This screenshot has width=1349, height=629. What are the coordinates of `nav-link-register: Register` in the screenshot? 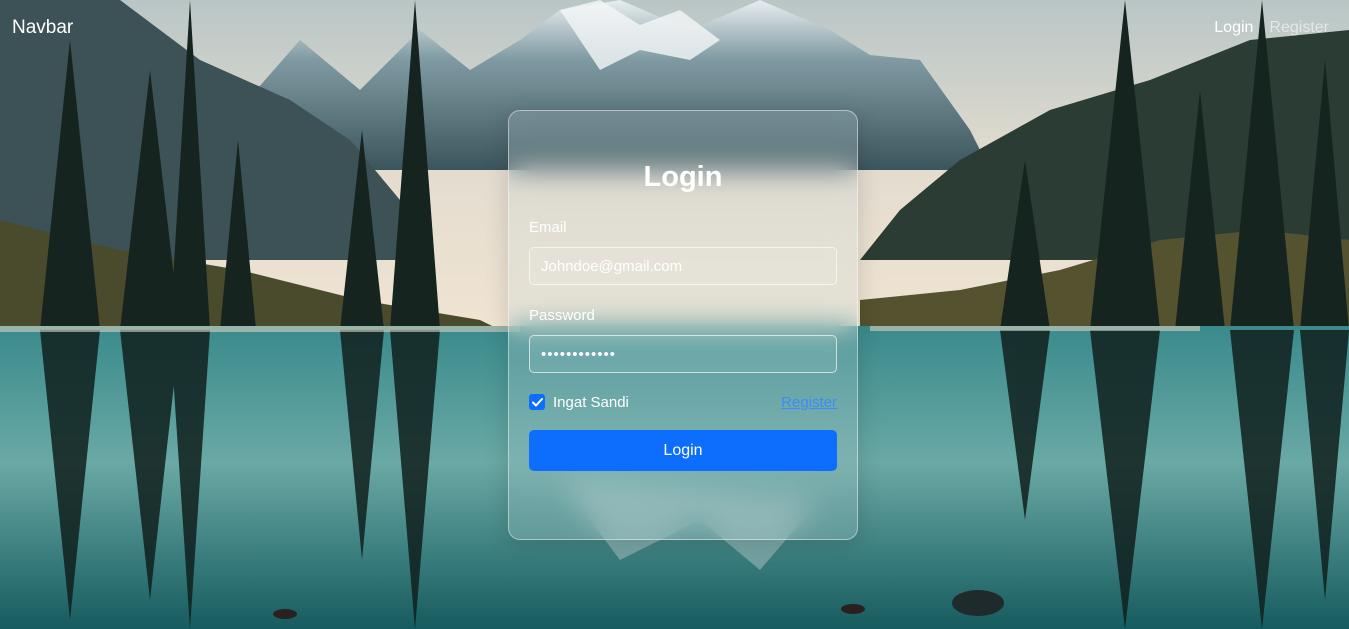 It's located at (1299, 28).